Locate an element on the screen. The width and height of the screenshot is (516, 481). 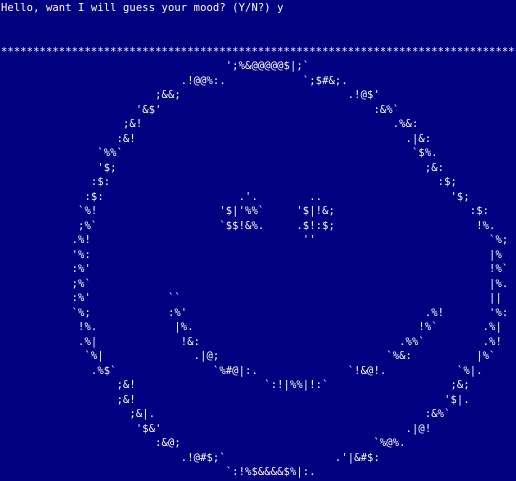
console-line: .%| !&: .%%` .%! is located at coordinates (251, 341).